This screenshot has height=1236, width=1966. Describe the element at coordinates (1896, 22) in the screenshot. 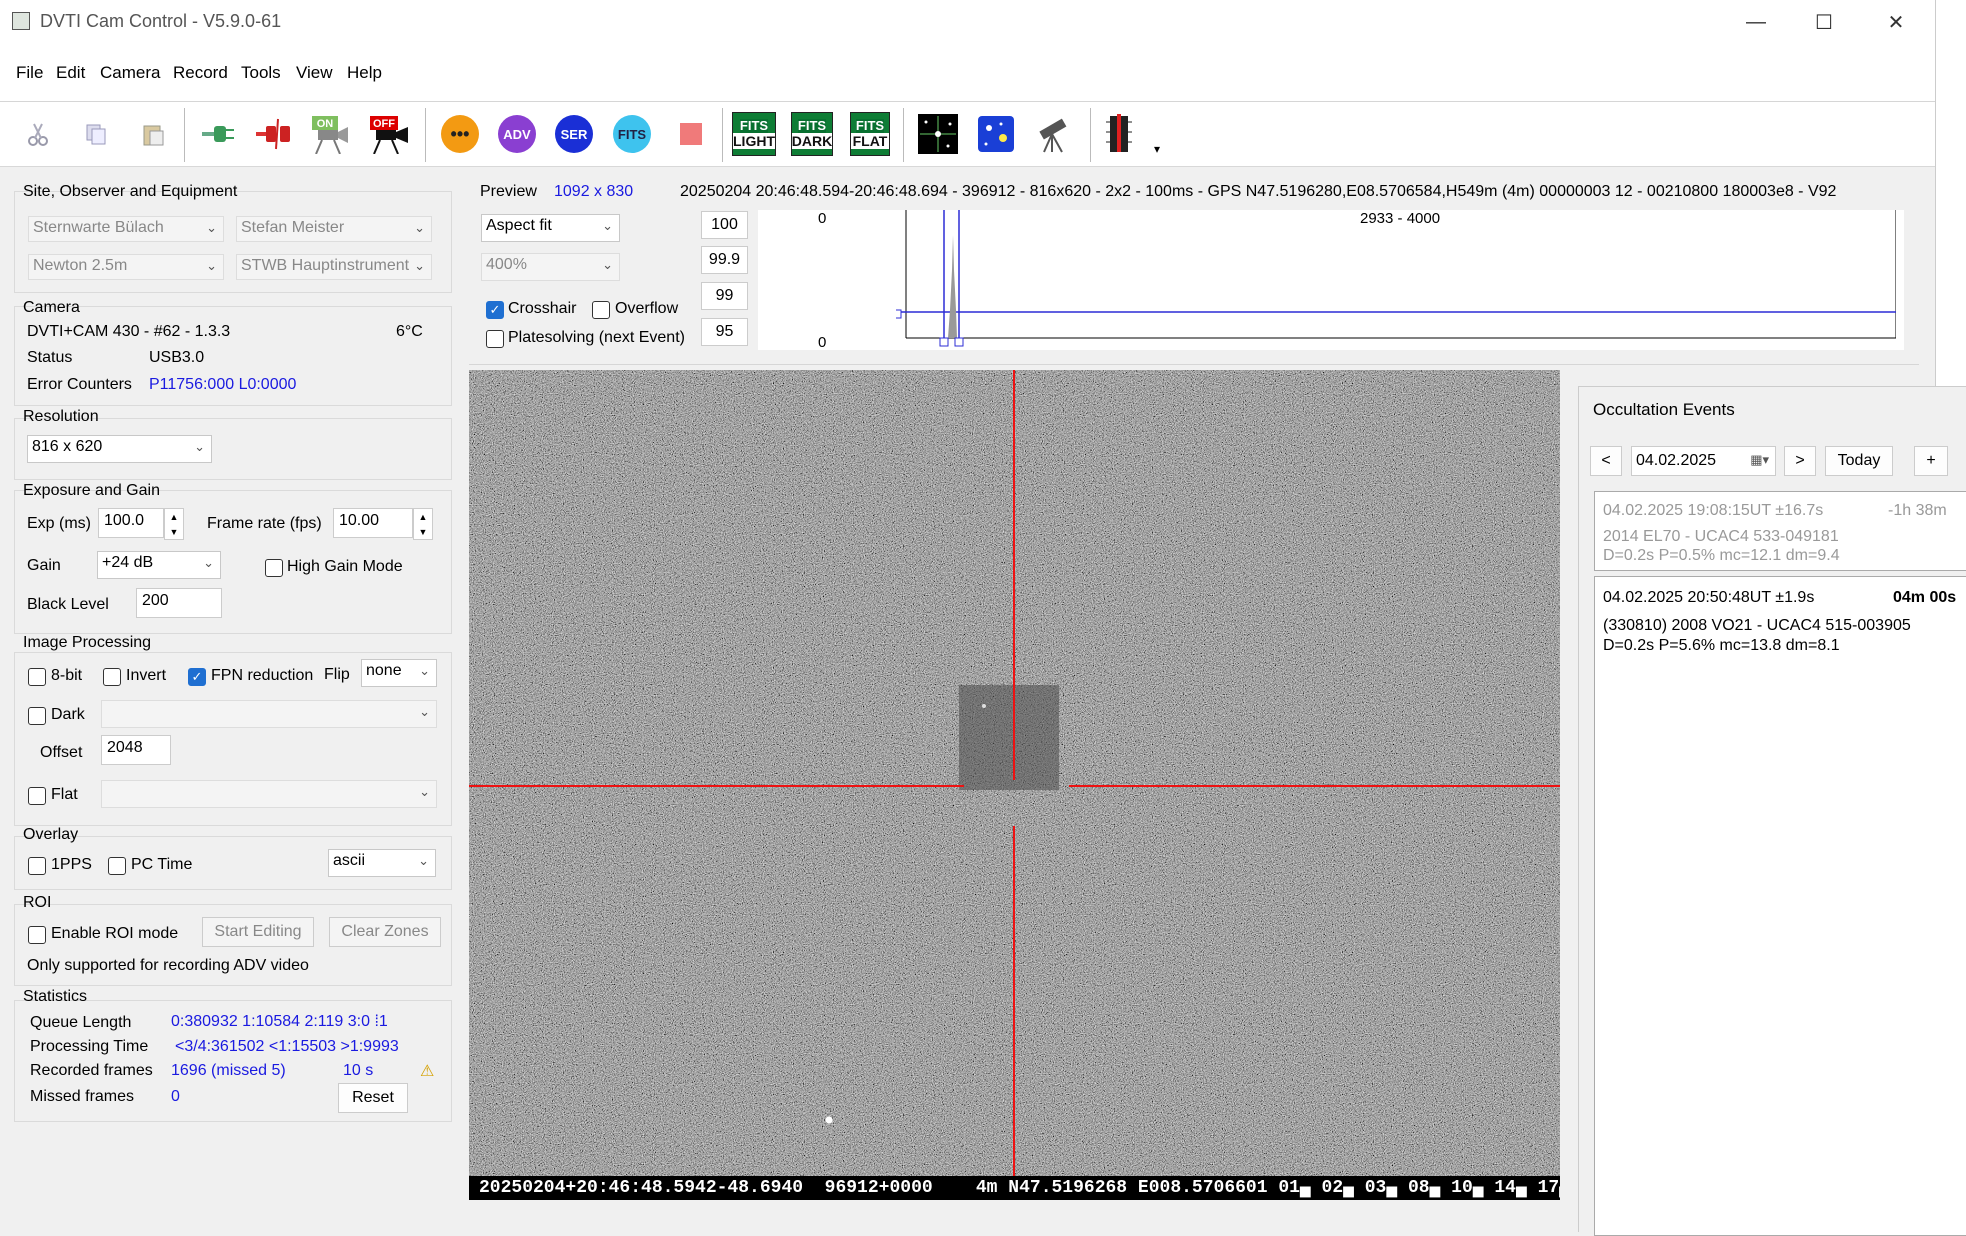

I see `close-button: ✕` at that location.